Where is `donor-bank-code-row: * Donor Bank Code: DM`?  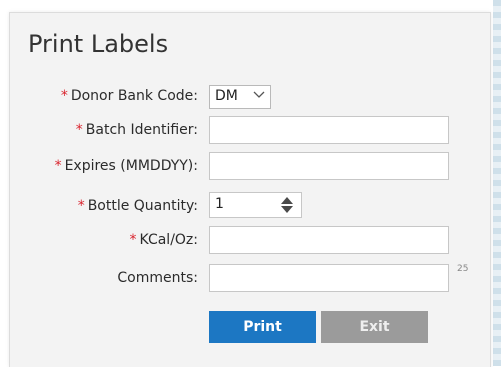 donor-bank-code-row: * Donor Bank Code: DM is located at coordinates (250, 97).